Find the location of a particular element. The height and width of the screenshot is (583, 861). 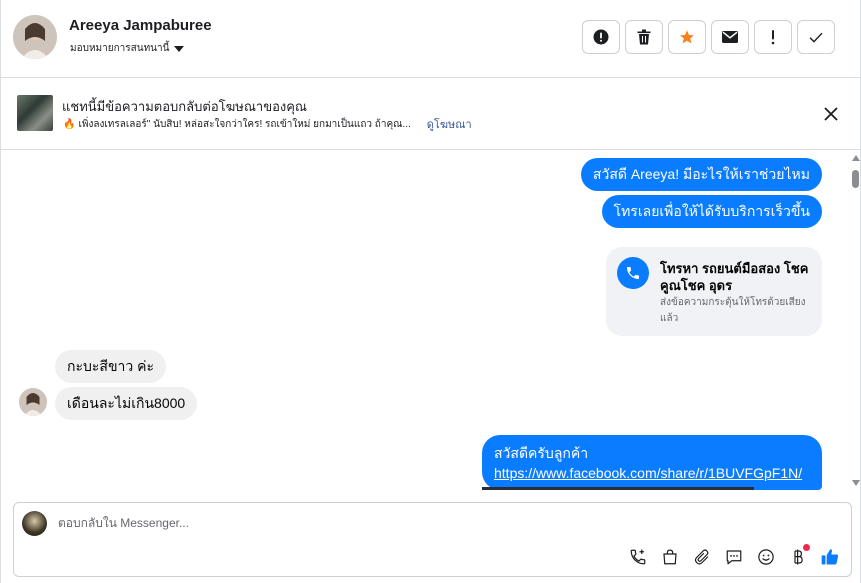

close-banner-button is located at coordinates (831, 114).